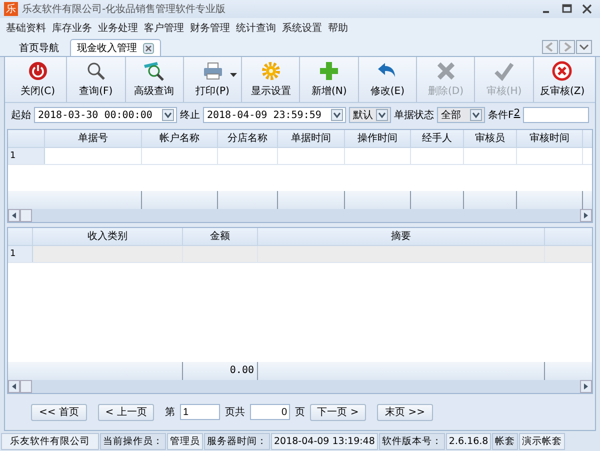 The image size is (600, 451). I want to click on status-label: 服务器时间：, so click(237, 441).